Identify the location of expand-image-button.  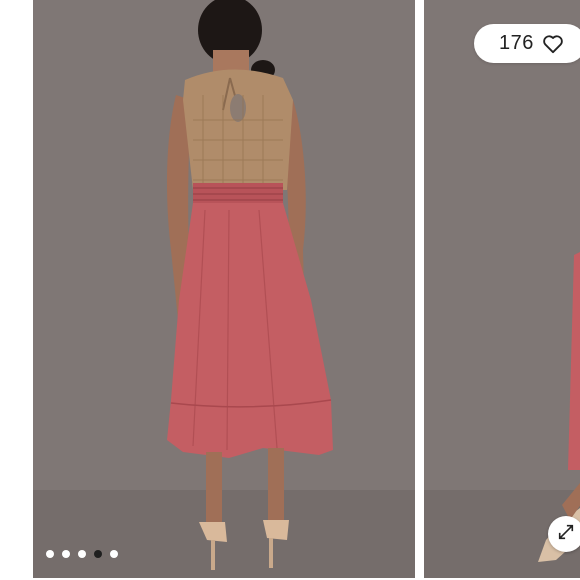
(564, 534).